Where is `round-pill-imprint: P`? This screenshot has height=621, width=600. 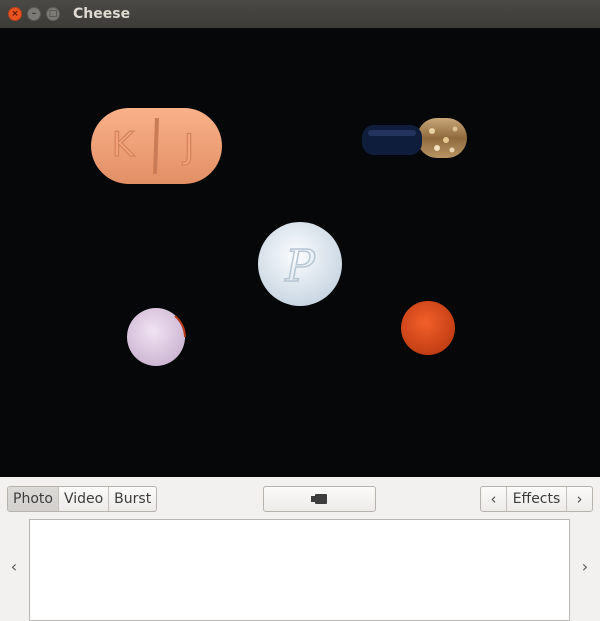
round-pill-imprint: P is located at coordinates (300, 266).